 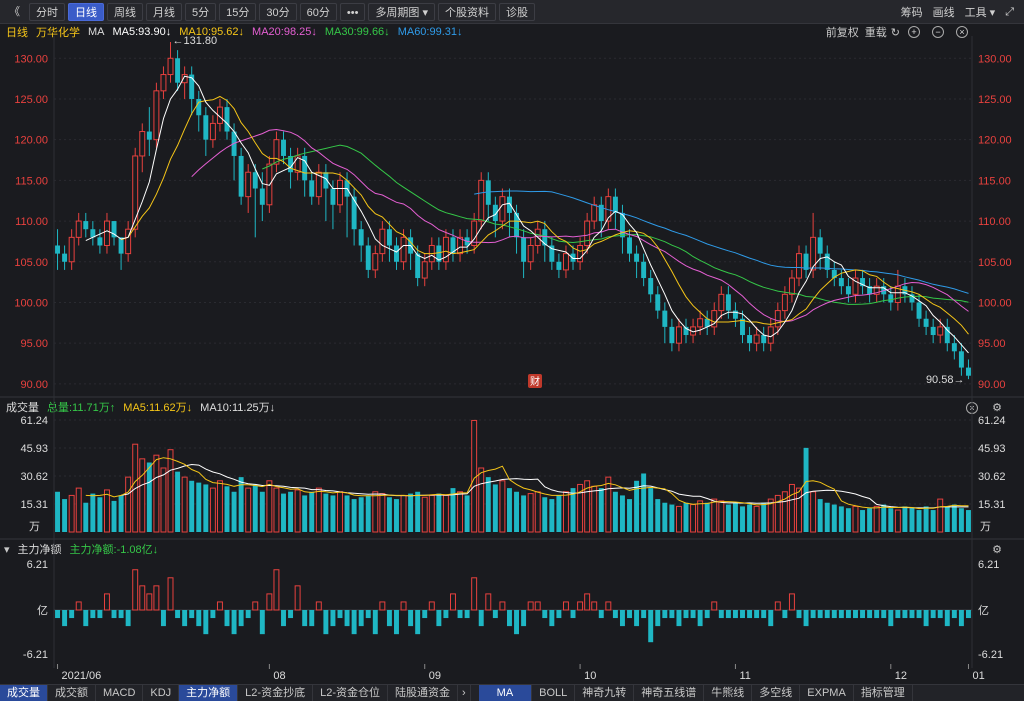 What do you see at coordinates (605, 692) in the screenshot?
I see `overlay-tab-2: 神奇九转` at bounding box center [605, 692].